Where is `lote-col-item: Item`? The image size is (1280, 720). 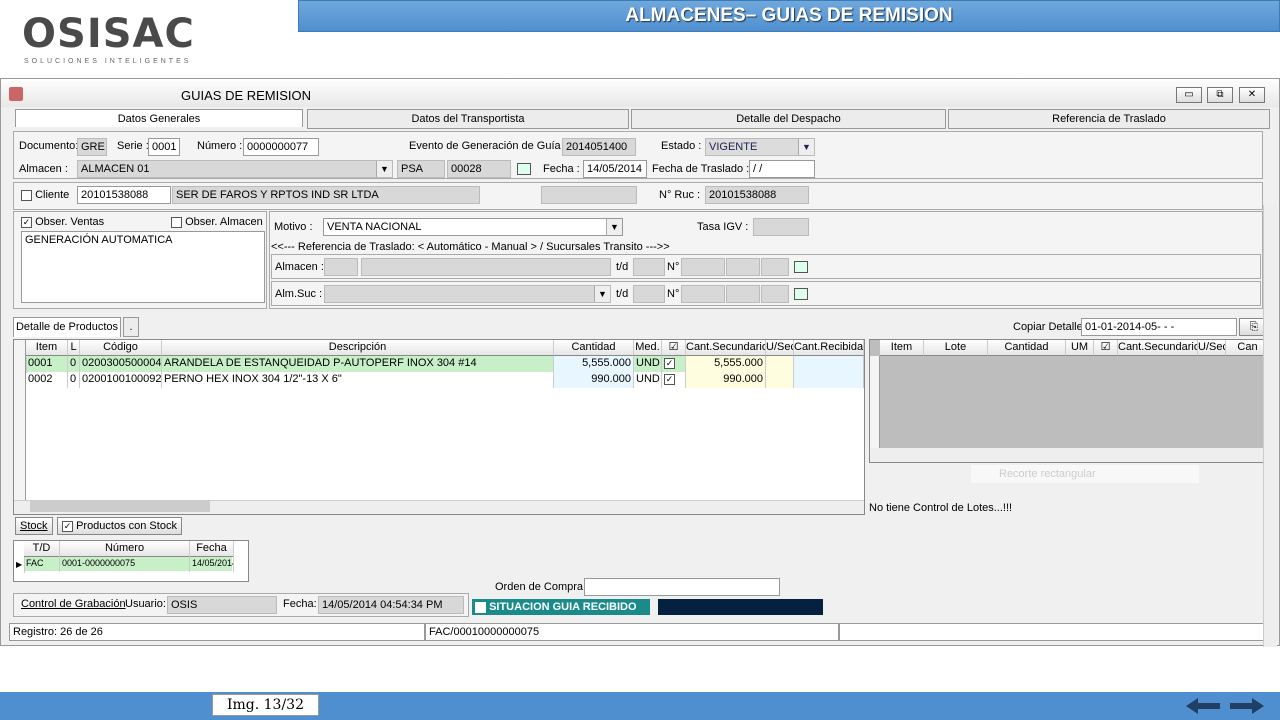
lote-col-item: Item is located at coordinates (902, 348).